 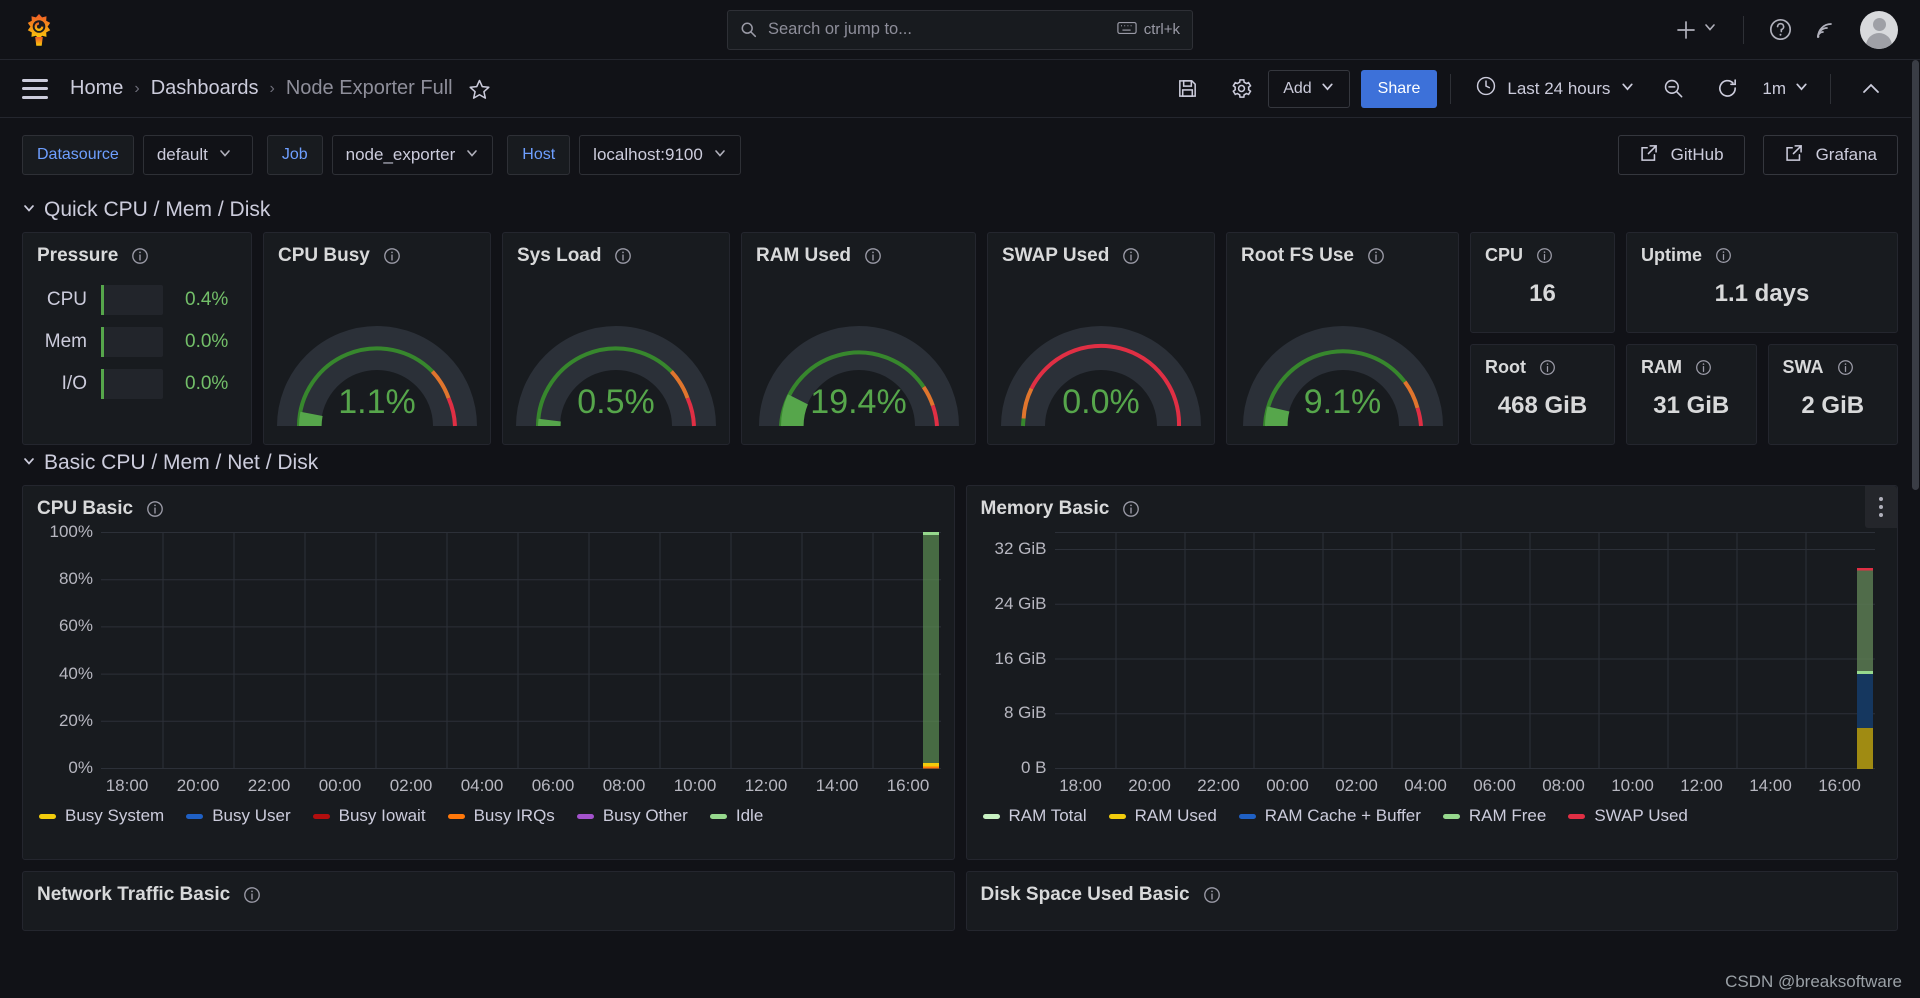 I want to click on chevron-up-icon, so click(x=1871, y=89).